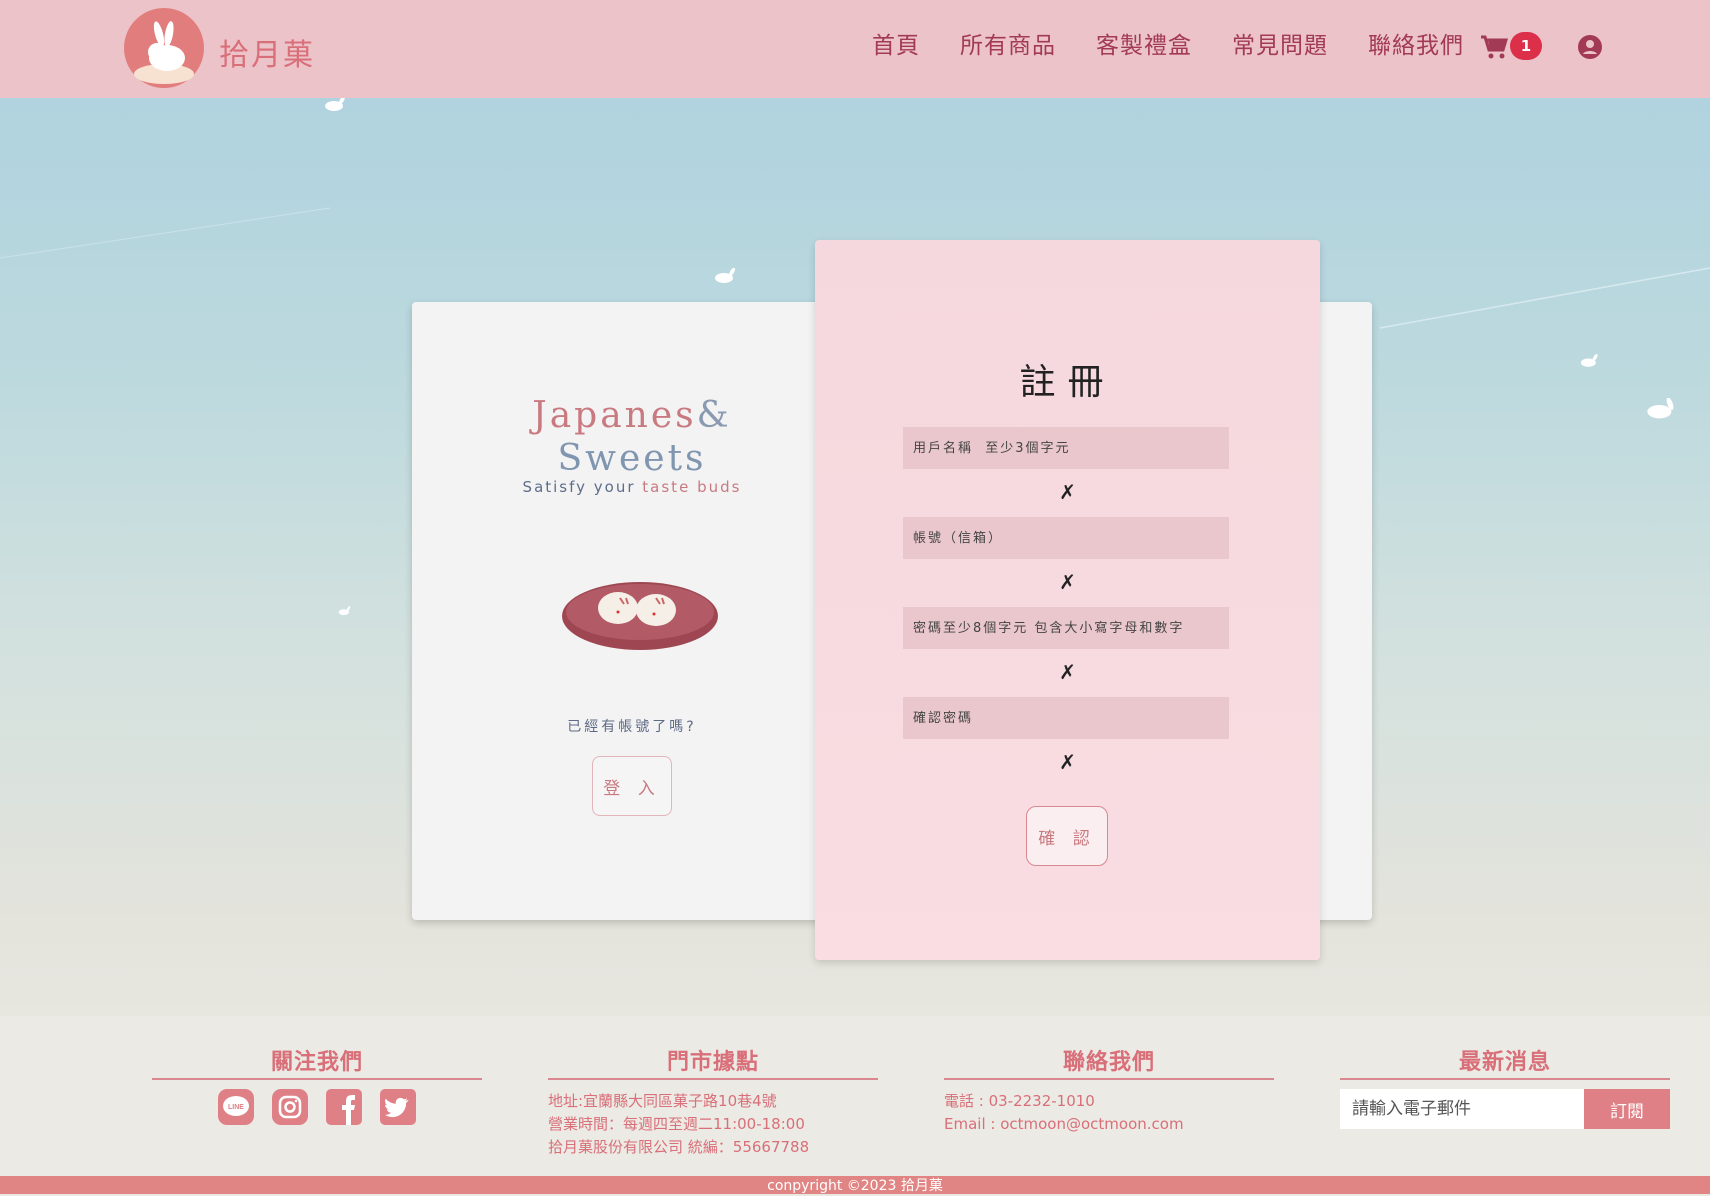 The width and height of the screenshot is (1710, 1196). I want to click on brand-line-1: Japanes&, so click(632, 416).